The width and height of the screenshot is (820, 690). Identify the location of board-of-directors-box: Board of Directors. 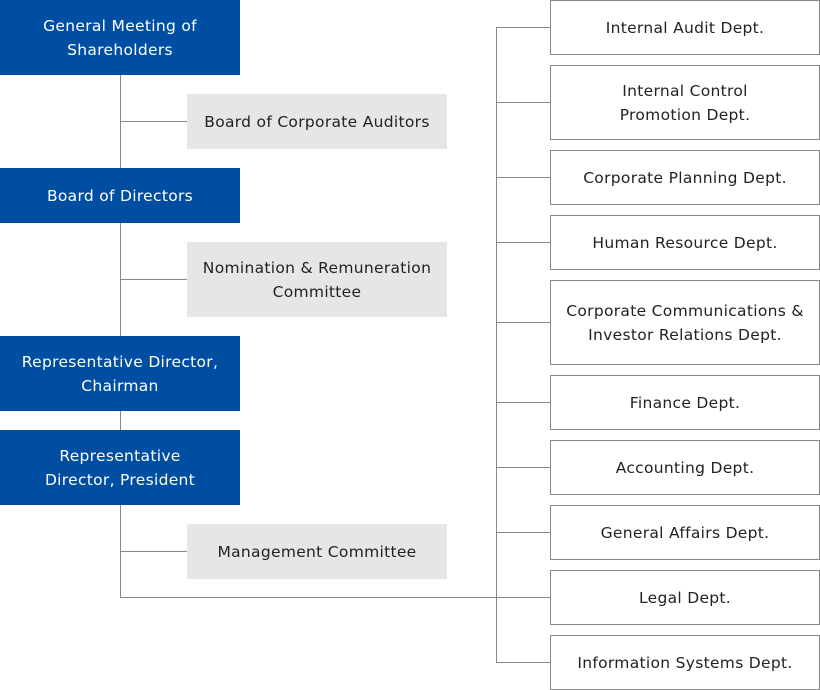
(120, 195).